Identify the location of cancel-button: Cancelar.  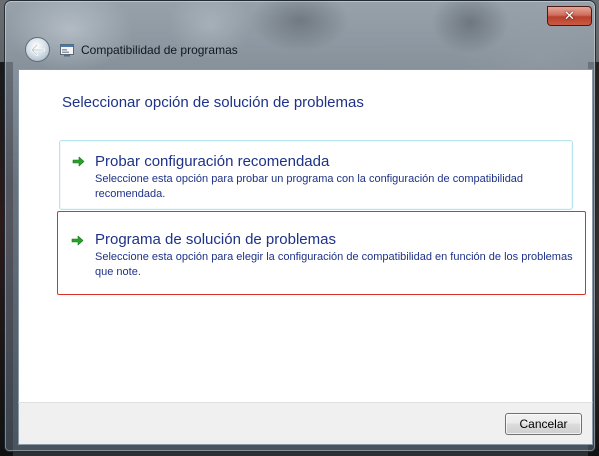
(543, 424).